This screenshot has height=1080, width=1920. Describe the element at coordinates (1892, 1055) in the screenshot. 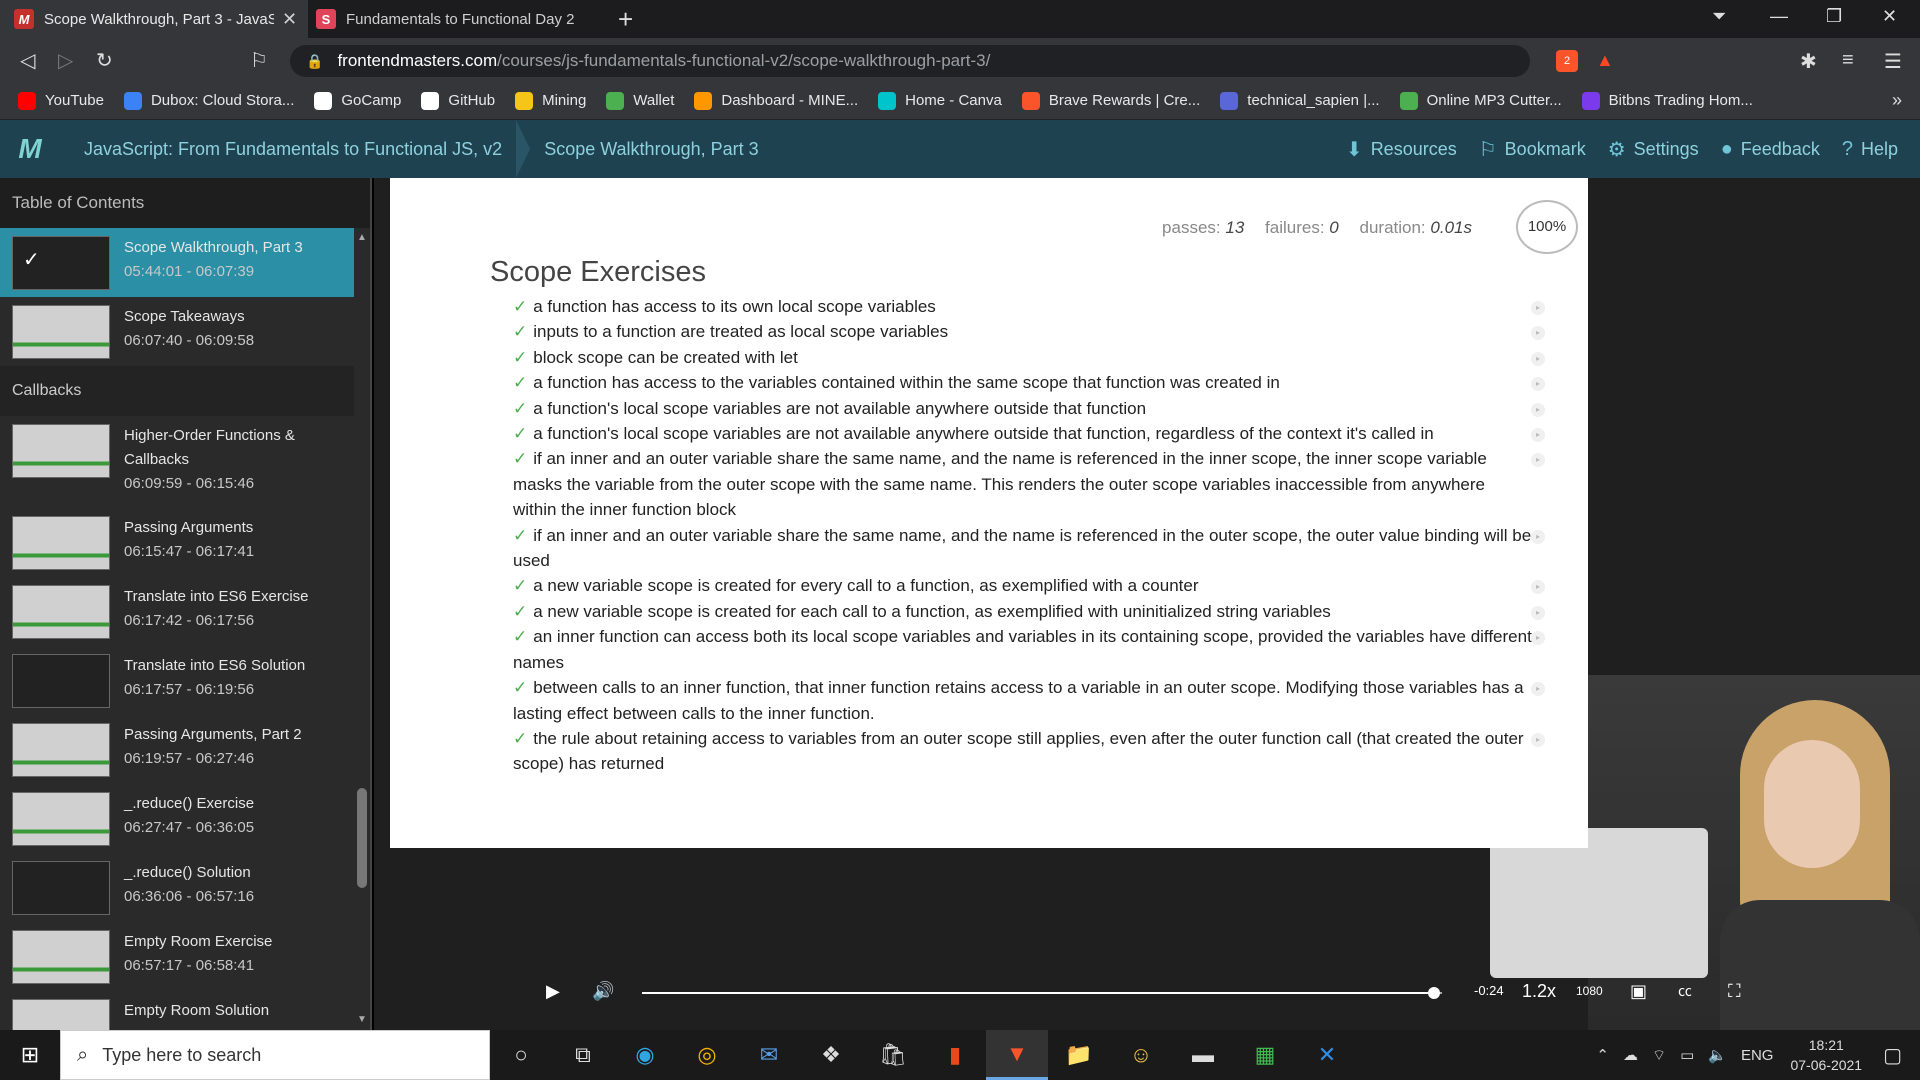

I see `notifications-icon: ▢` at that location.